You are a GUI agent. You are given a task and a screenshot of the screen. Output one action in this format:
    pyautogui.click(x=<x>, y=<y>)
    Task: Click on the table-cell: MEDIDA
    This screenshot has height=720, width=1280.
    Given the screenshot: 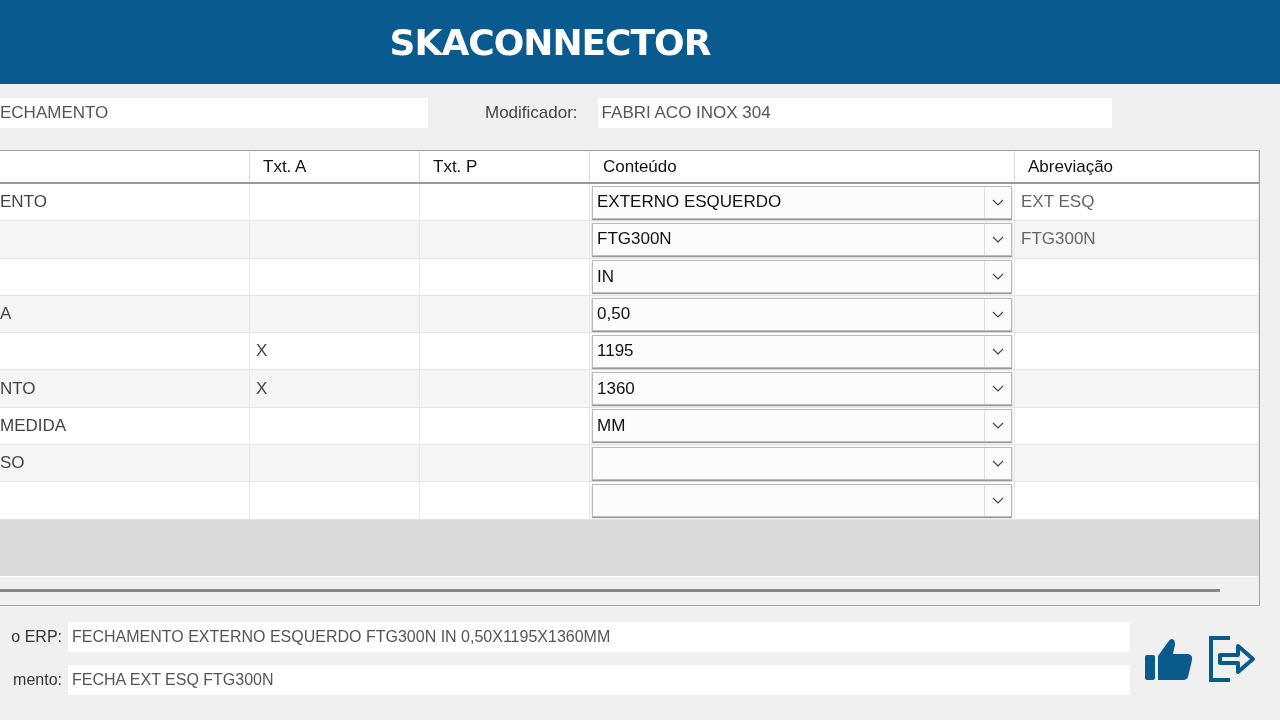 What is the action you would take?
    pyautogui.click(x=33, y=425)
    